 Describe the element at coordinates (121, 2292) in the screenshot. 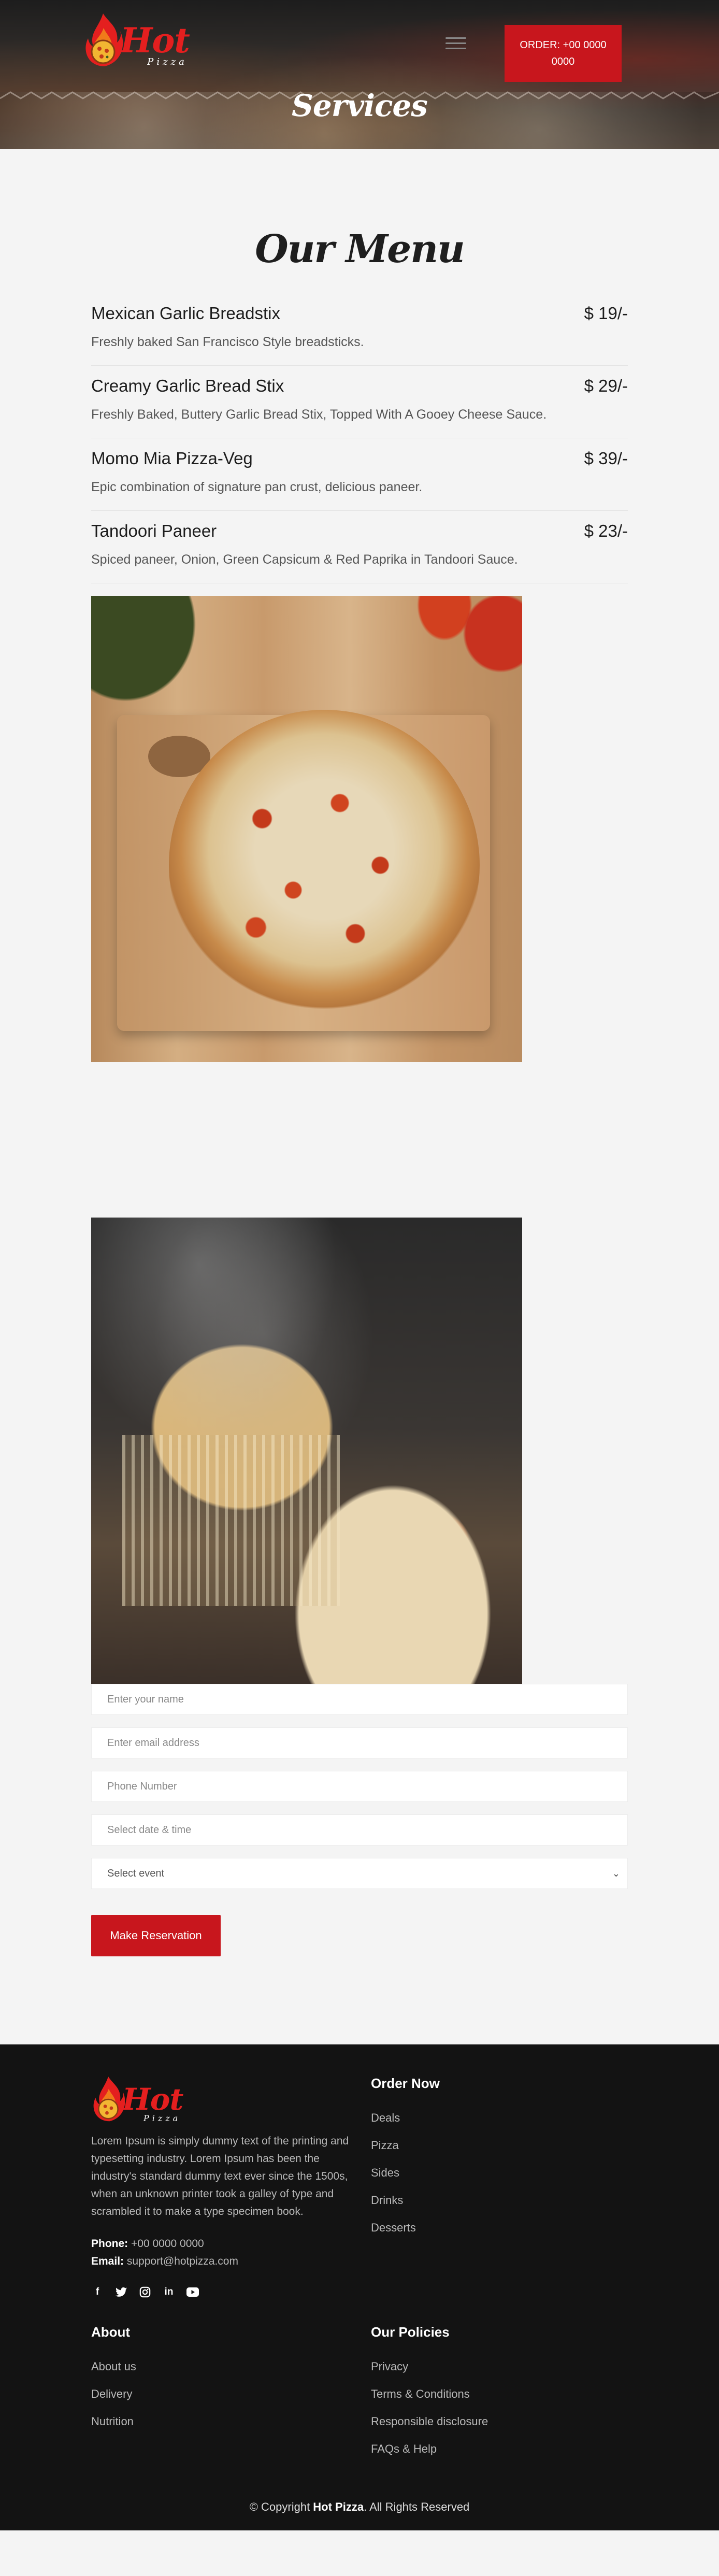

I see `twitter-icon` at that location.